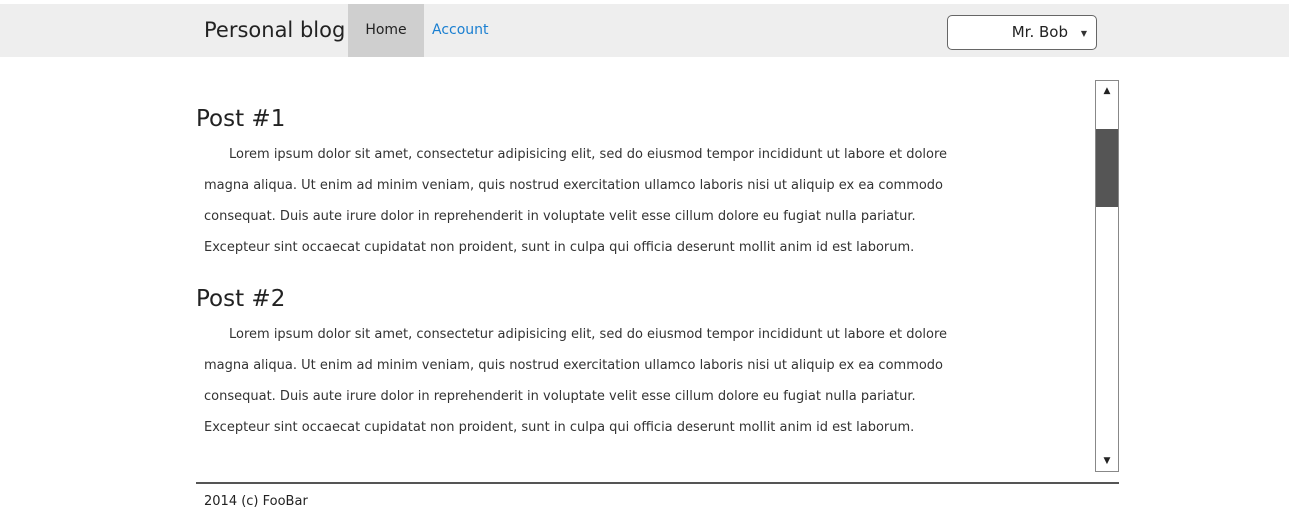 Image resolution: width=1289 pixels, height=518 pixels. Describe the element at coordinates (256, 501) in the screenshot. I see `footer-copyright: 2014 (c) FooBar` at that location.